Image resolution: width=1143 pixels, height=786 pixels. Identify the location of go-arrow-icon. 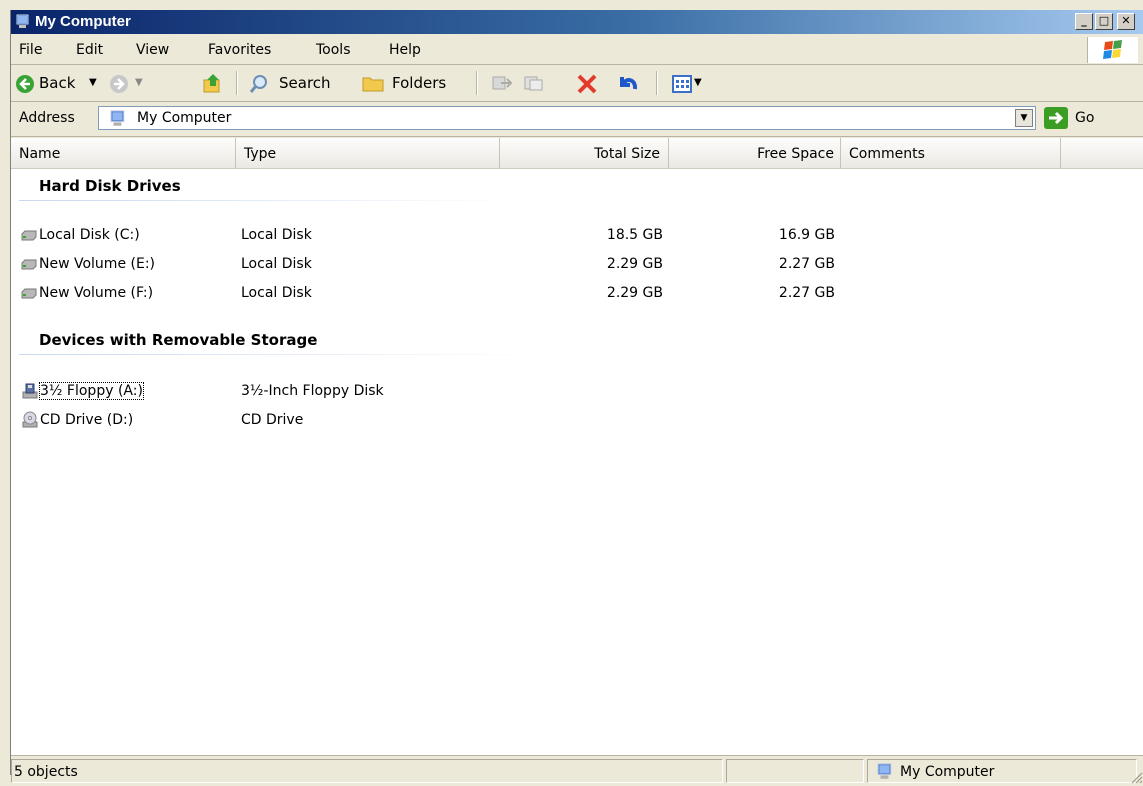
(1056, 118).